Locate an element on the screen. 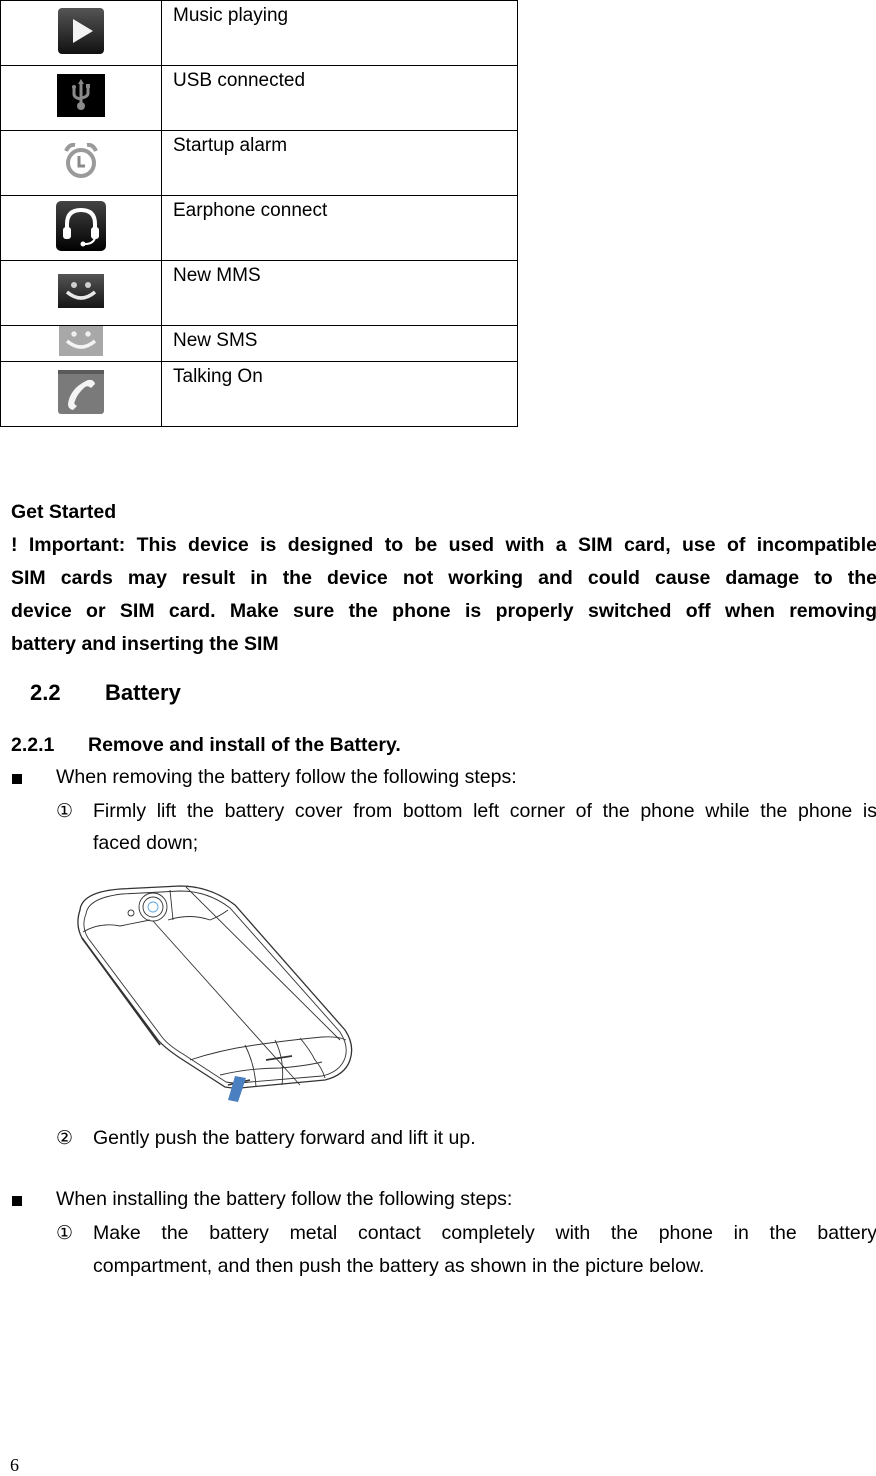 The width and height of the screenshot is (876, 1476). table-row: New MMS is located at coordinates (259, 293).